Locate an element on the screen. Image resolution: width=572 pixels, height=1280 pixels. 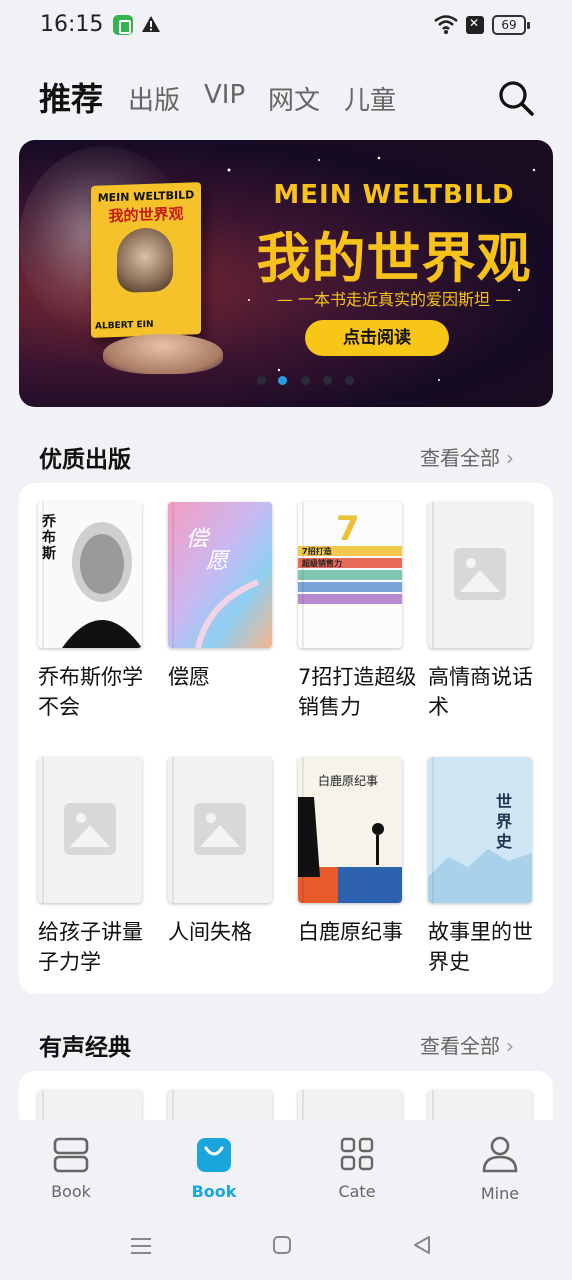
hand-illustration is located at coordinates (163, 354).